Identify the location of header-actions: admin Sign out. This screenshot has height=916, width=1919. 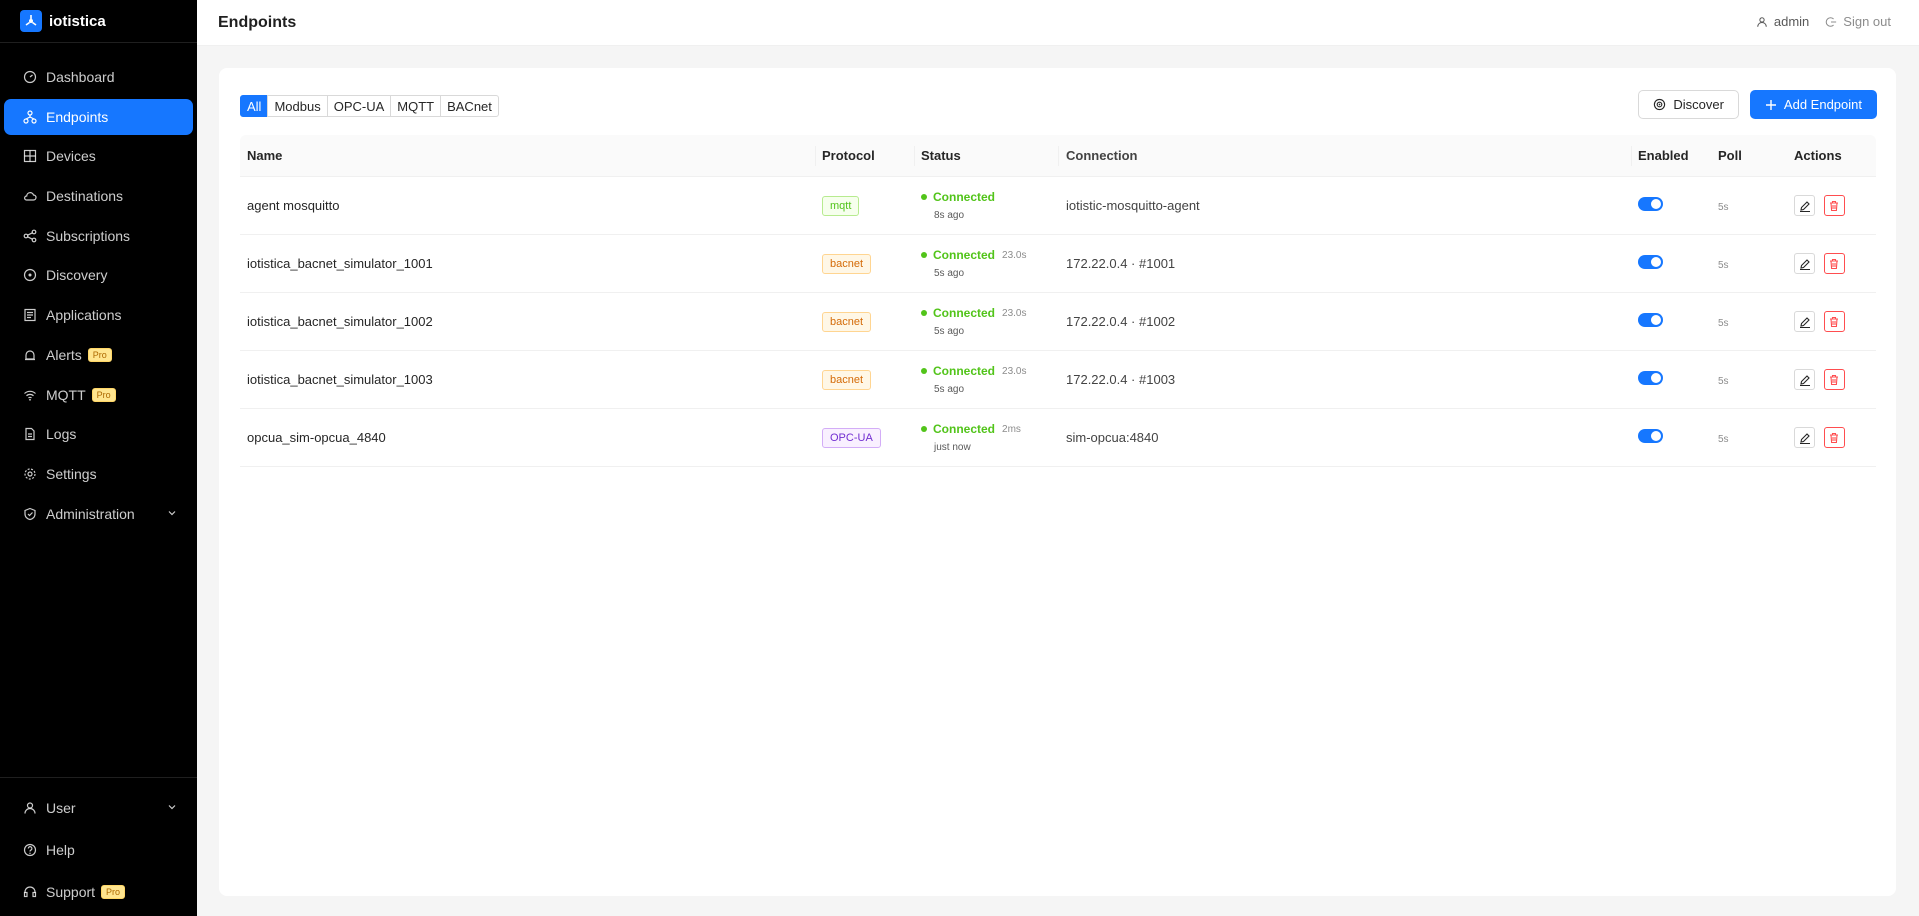
(1823, 21).